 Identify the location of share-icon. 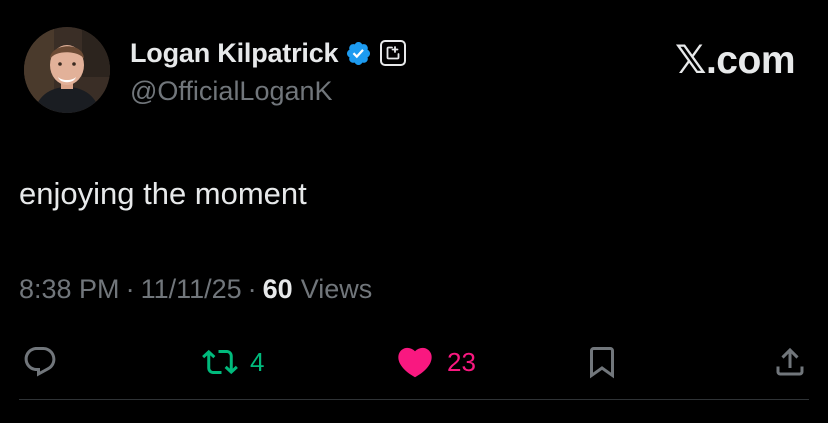
(790, 361).